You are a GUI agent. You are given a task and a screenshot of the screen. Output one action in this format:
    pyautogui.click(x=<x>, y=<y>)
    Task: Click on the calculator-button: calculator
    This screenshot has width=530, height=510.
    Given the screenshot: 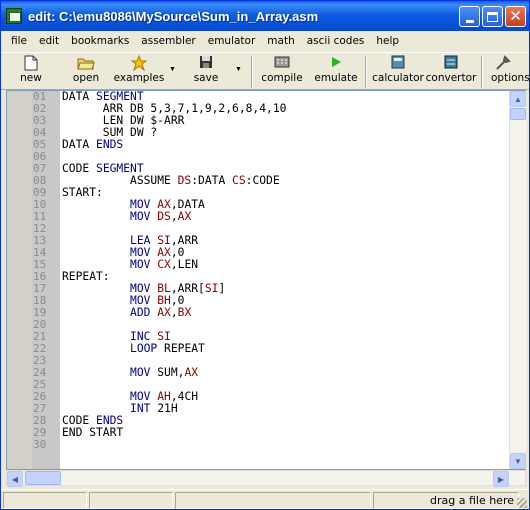 What is the action you would take?
    pyautogui.click(x=398, y=72)
    